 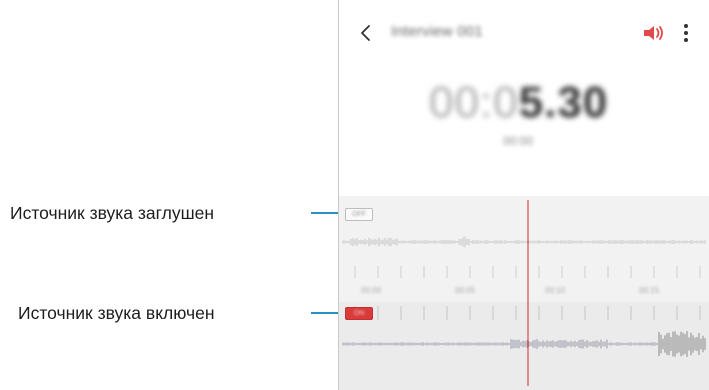 I want to click on waveform-active-track, so click(x=524, y=344).